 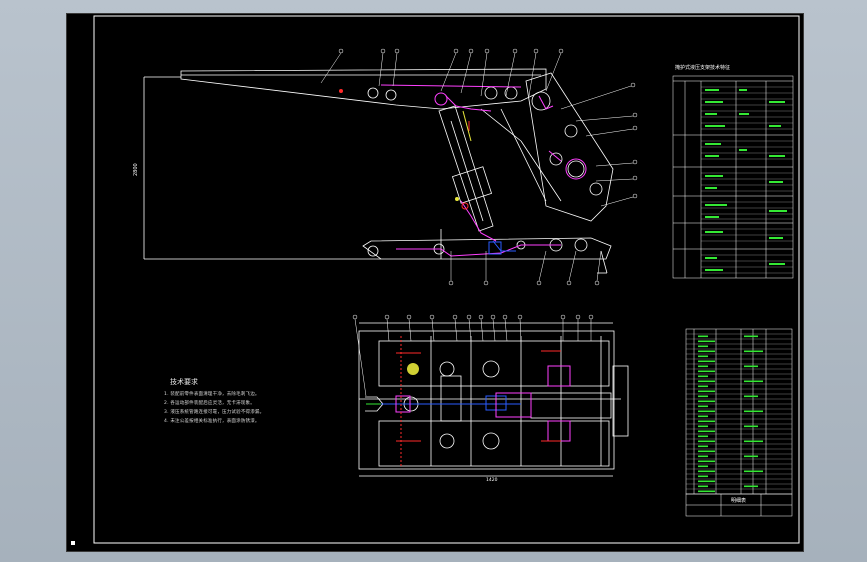 I want to click on top-view-hydraulics, so click(x=468, y=401).